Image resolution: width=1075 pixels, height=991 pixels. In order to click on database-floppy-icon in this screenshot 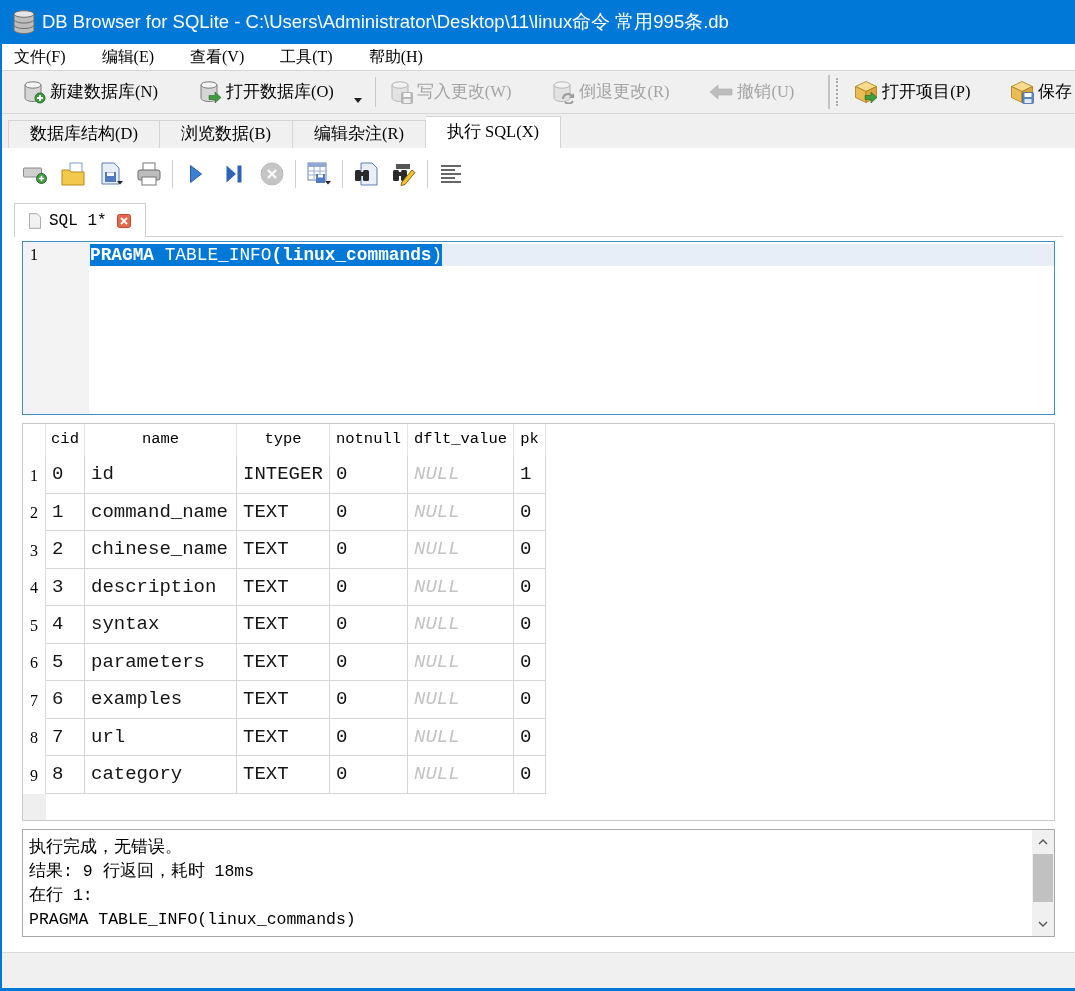, I will do `click(400, 92)`.